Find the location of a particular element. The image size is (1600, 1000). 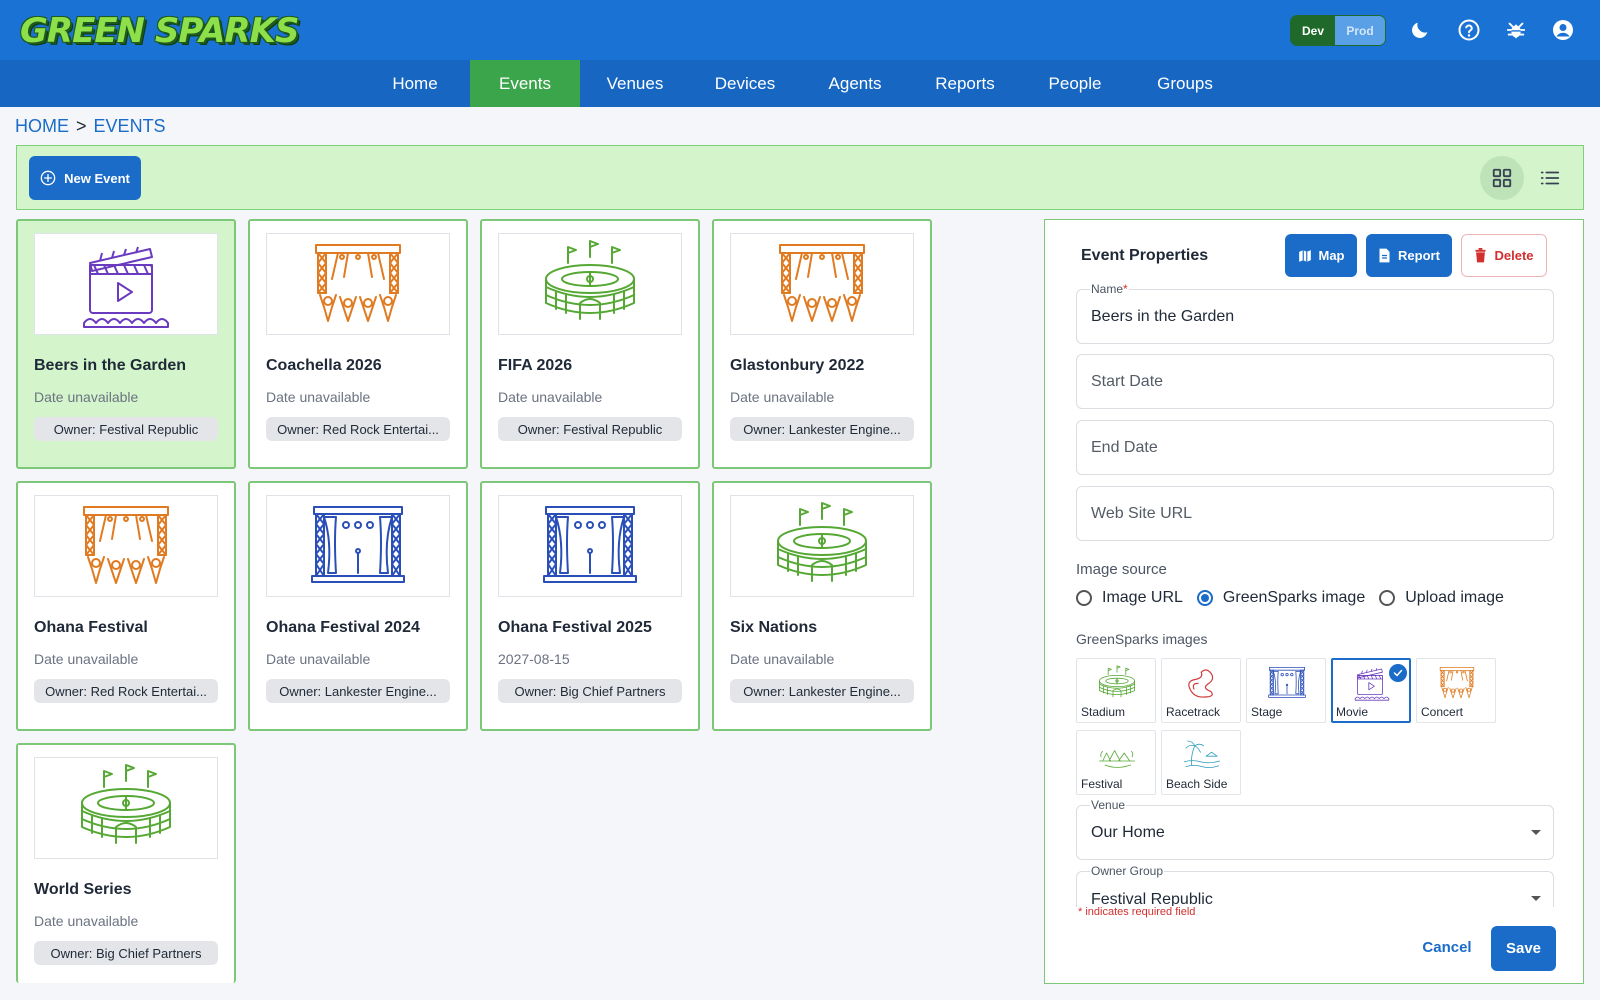

grid-view-button is located at coordinates (1502, 178).